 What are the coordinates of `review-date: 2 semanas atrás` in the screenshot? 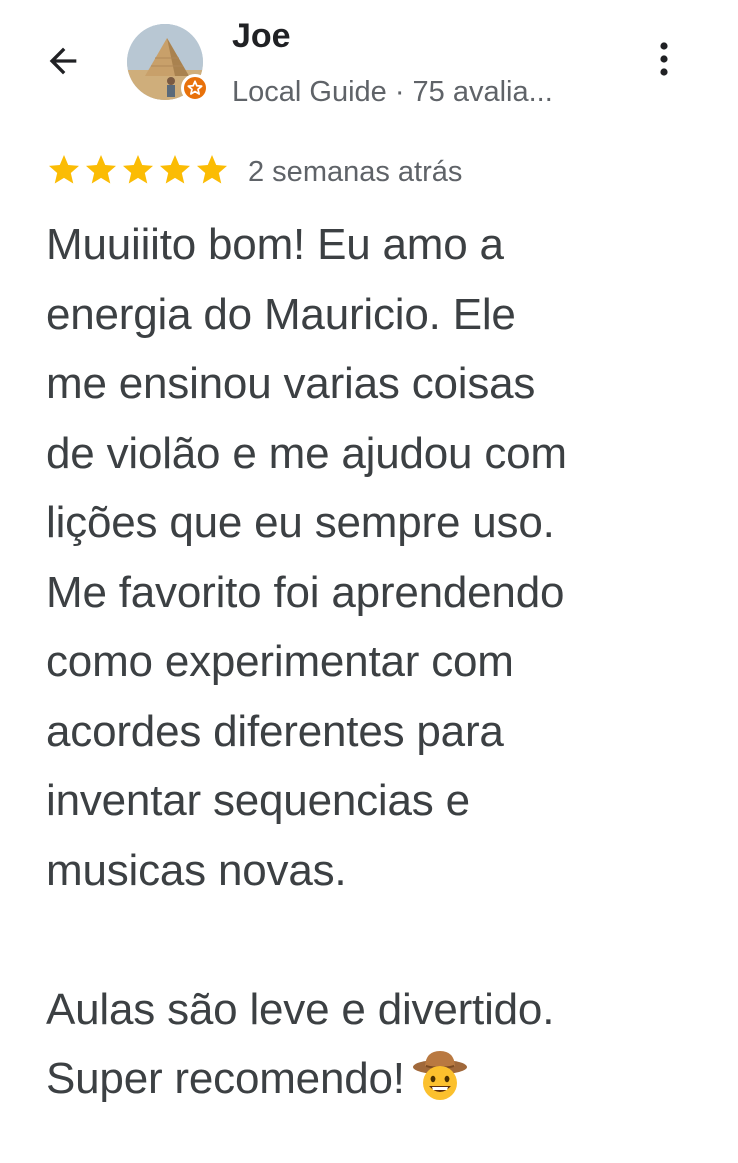 It's located at (355, 171).